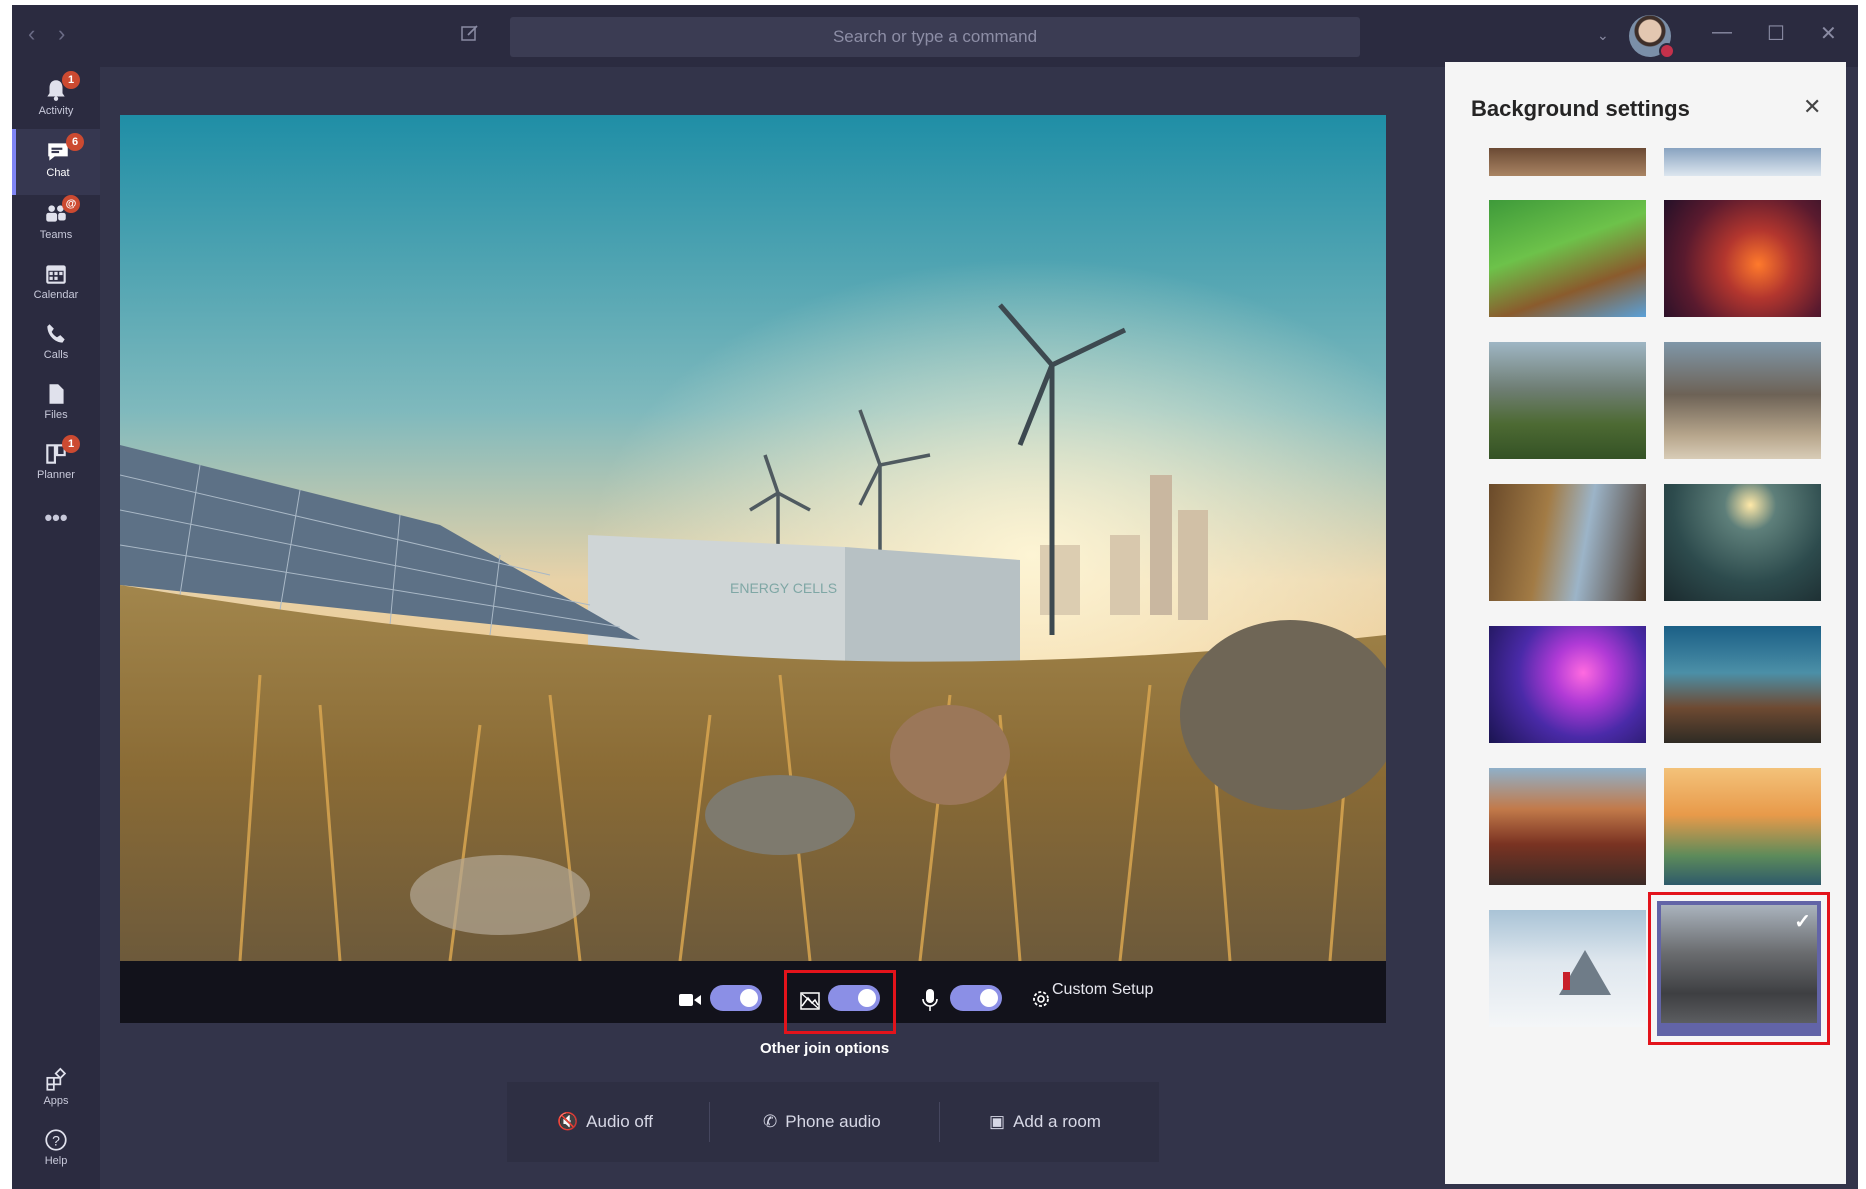 The height and width of the screenshot is (1189, 1866). I want to click on rail-item-calls: Calls, so click(56, 344).